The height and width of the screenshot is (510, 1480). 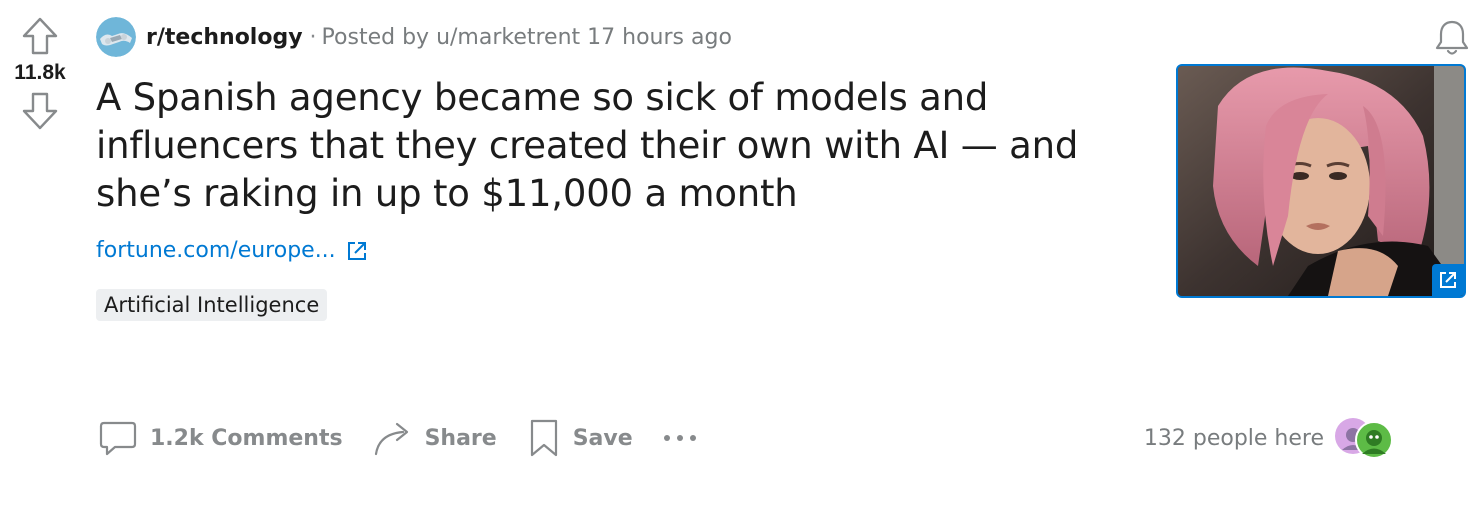 I want to click on vote-column: 11.8k, so click(x=40, y=73).